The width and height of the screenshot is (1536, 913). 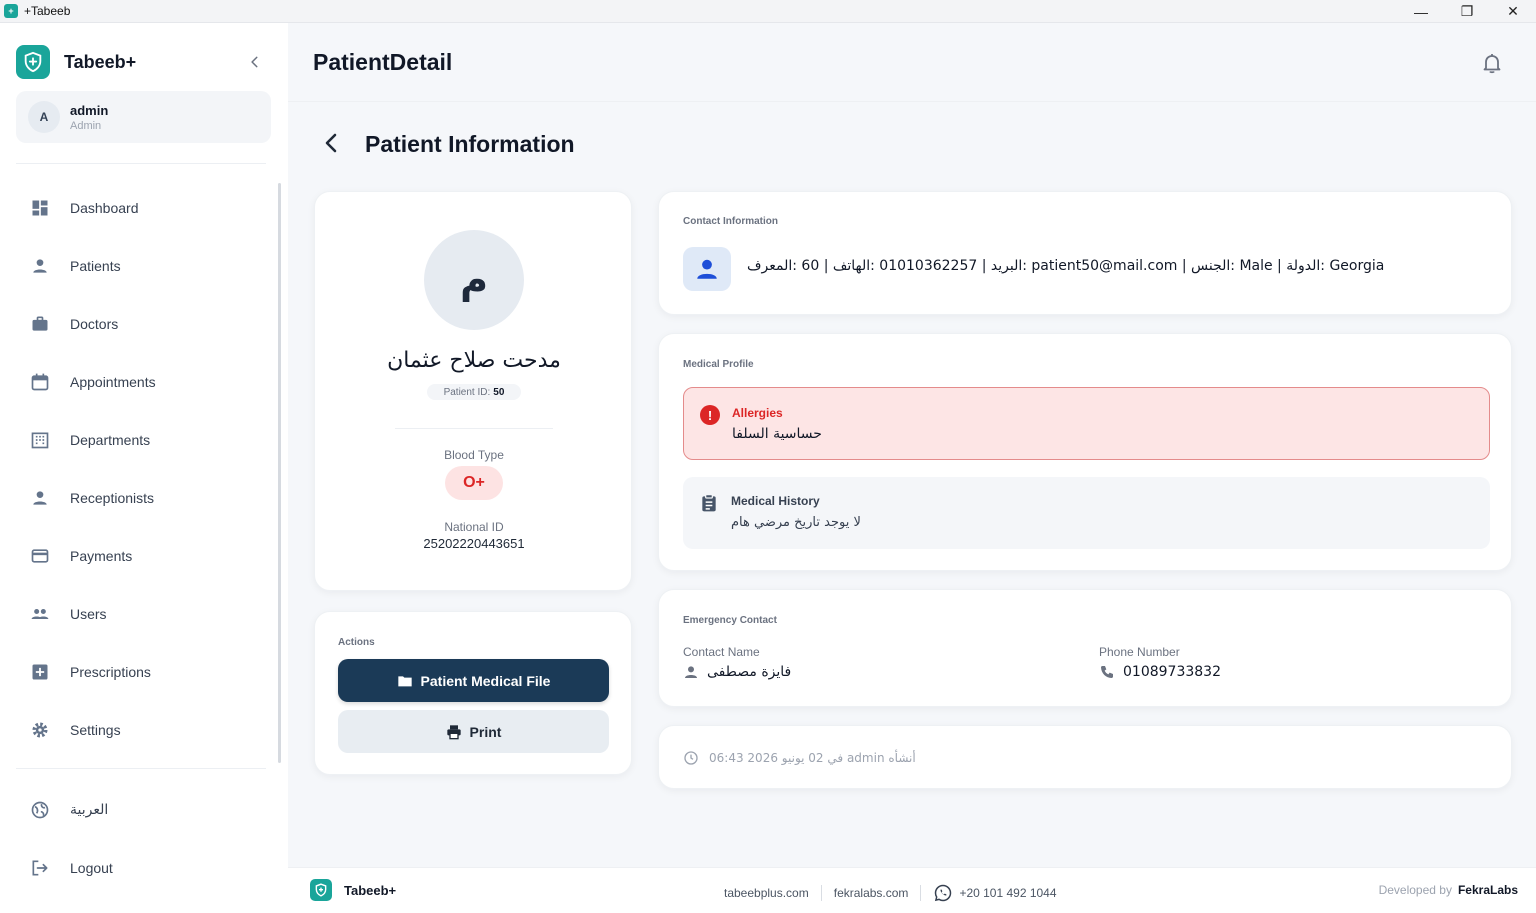 What do you see at coordinates (94, 324) in the screenshot?
I see `sidebar-item-label: Doctors` at bounding box center [94, 324].